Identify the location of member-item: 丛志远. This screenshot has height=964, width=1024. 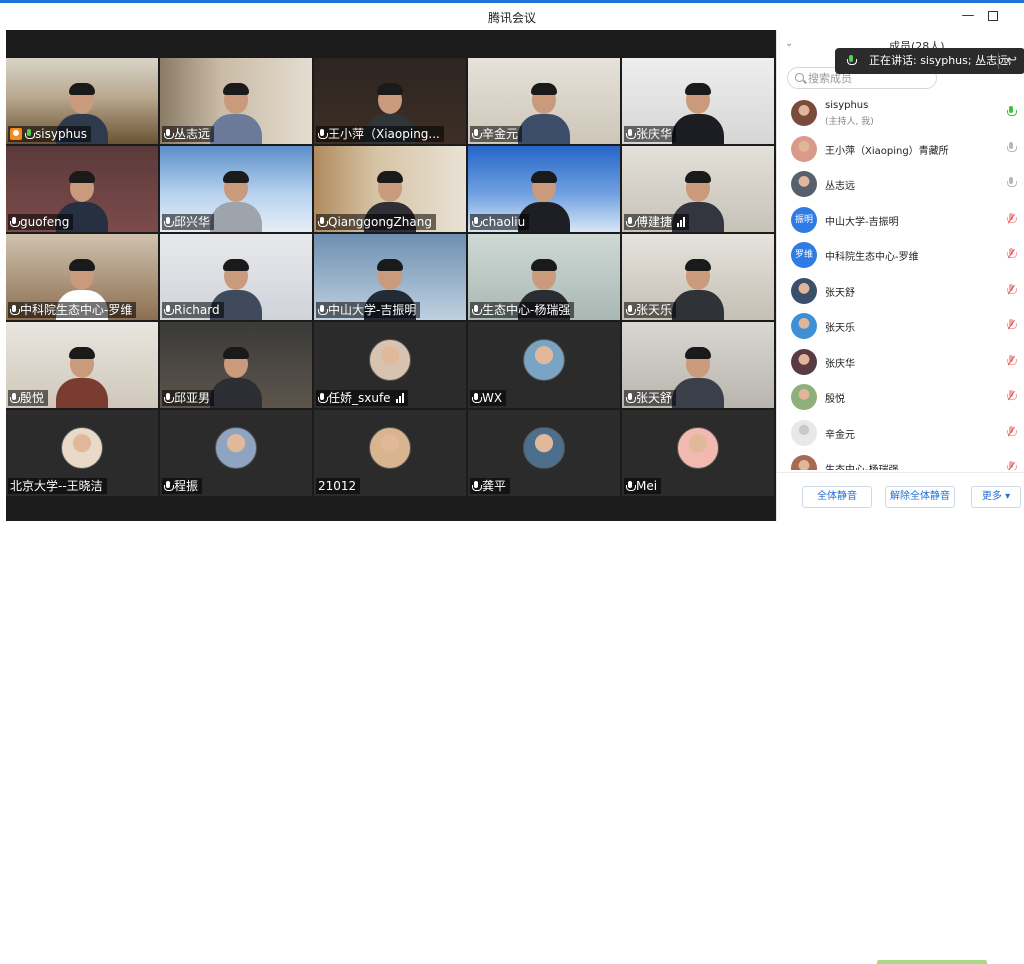
(900, 183).